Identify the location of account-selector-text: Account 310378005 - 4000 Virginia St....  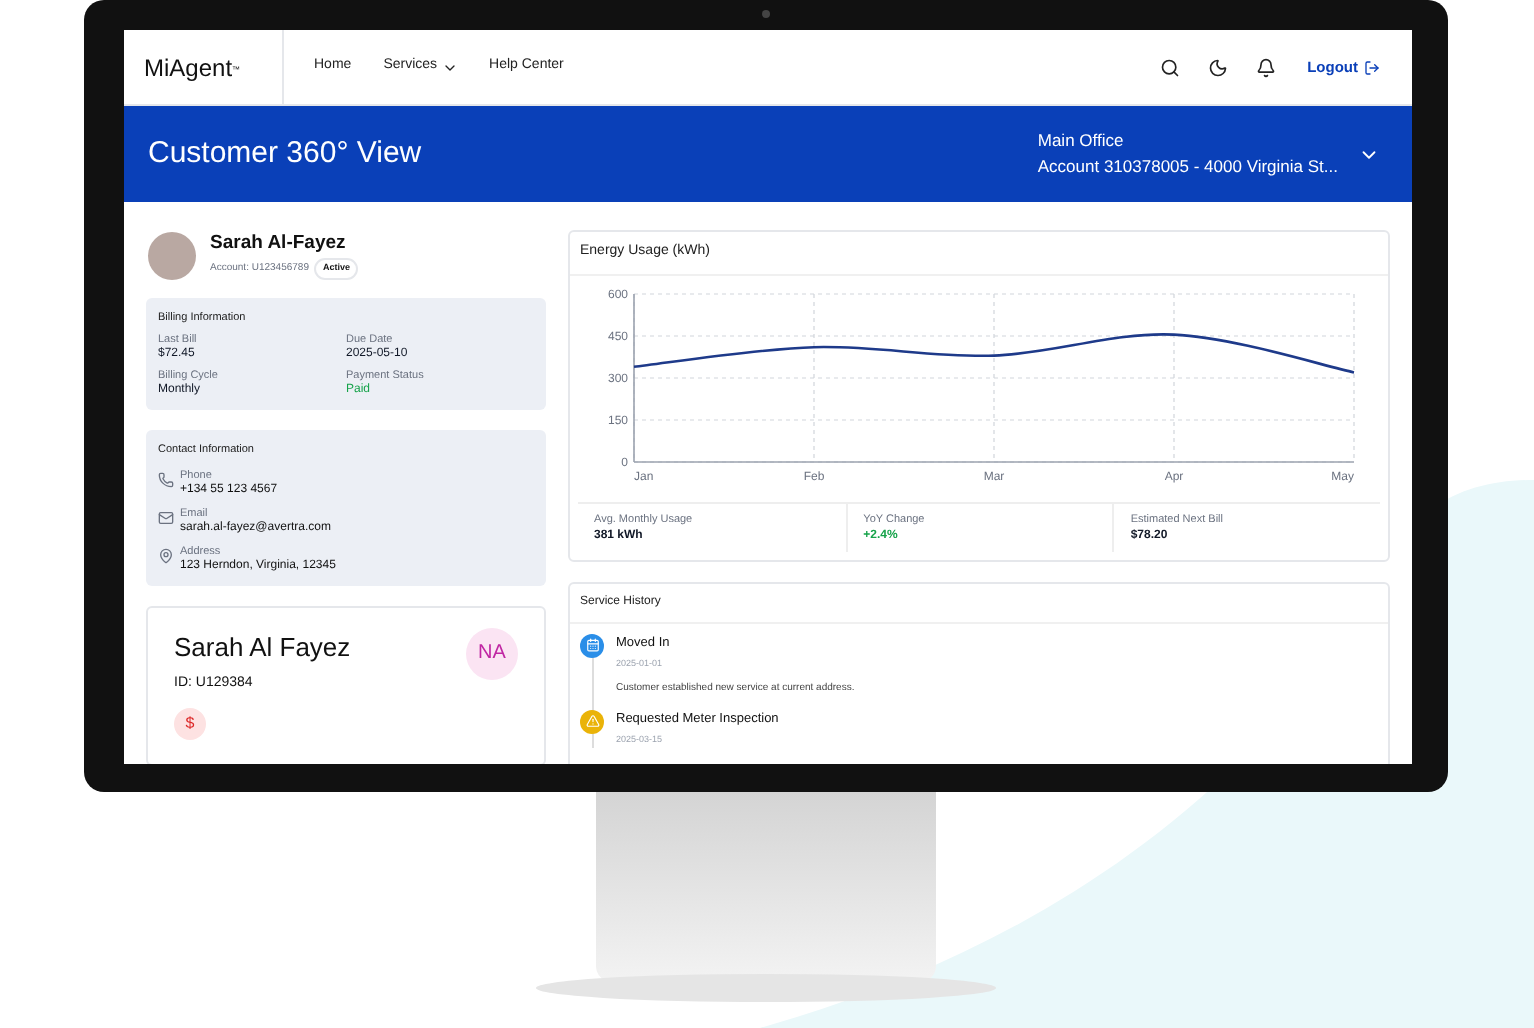
(1187, 167).